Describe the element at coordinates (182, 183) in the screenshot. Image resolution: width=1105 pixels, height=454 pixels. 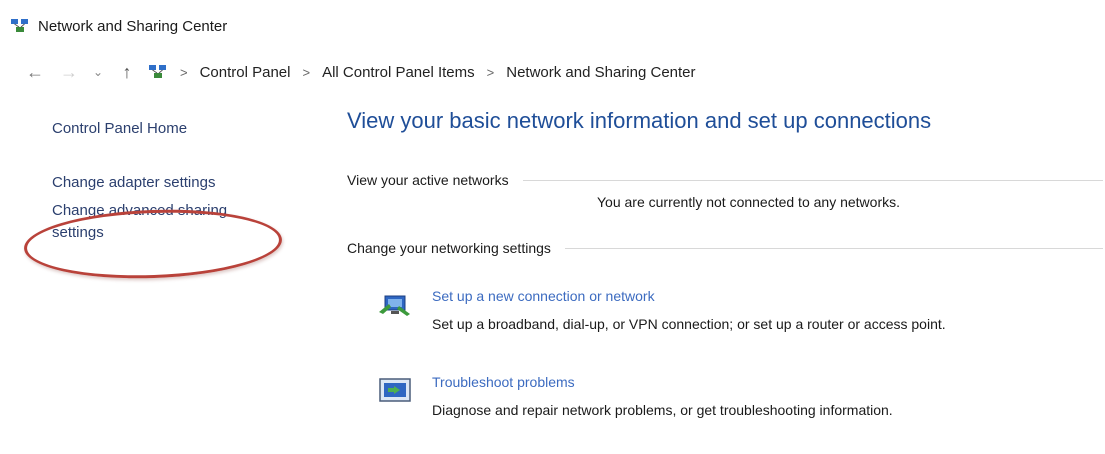
I see `sidebar-link-adapter-settings: Change adapter settings` at that location.